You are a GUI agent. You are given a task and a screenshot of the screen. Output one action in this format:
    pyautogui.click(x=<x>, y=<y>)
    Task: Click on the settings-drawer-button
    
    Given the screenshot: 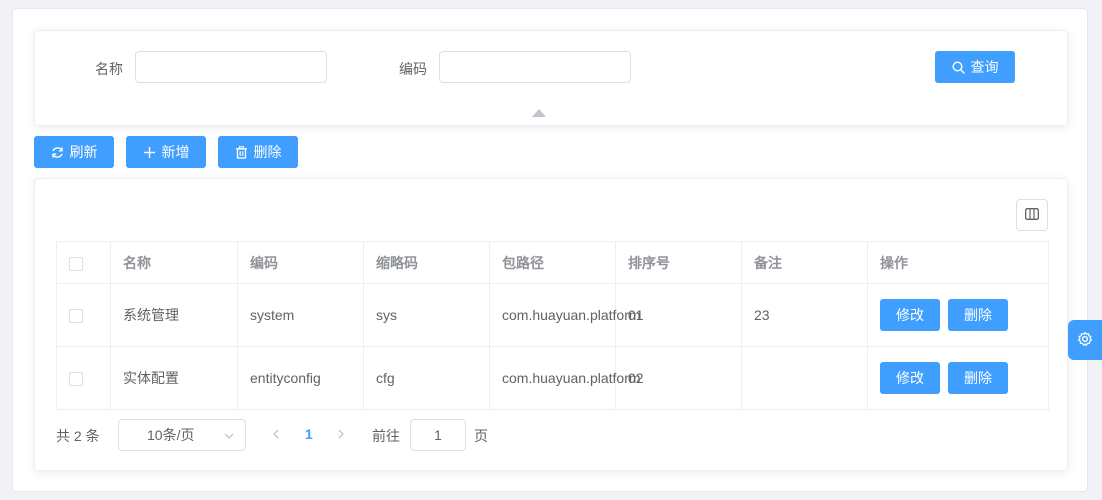 What is the action you would take?
    pyautogui.click(x=1085, y=340)
    